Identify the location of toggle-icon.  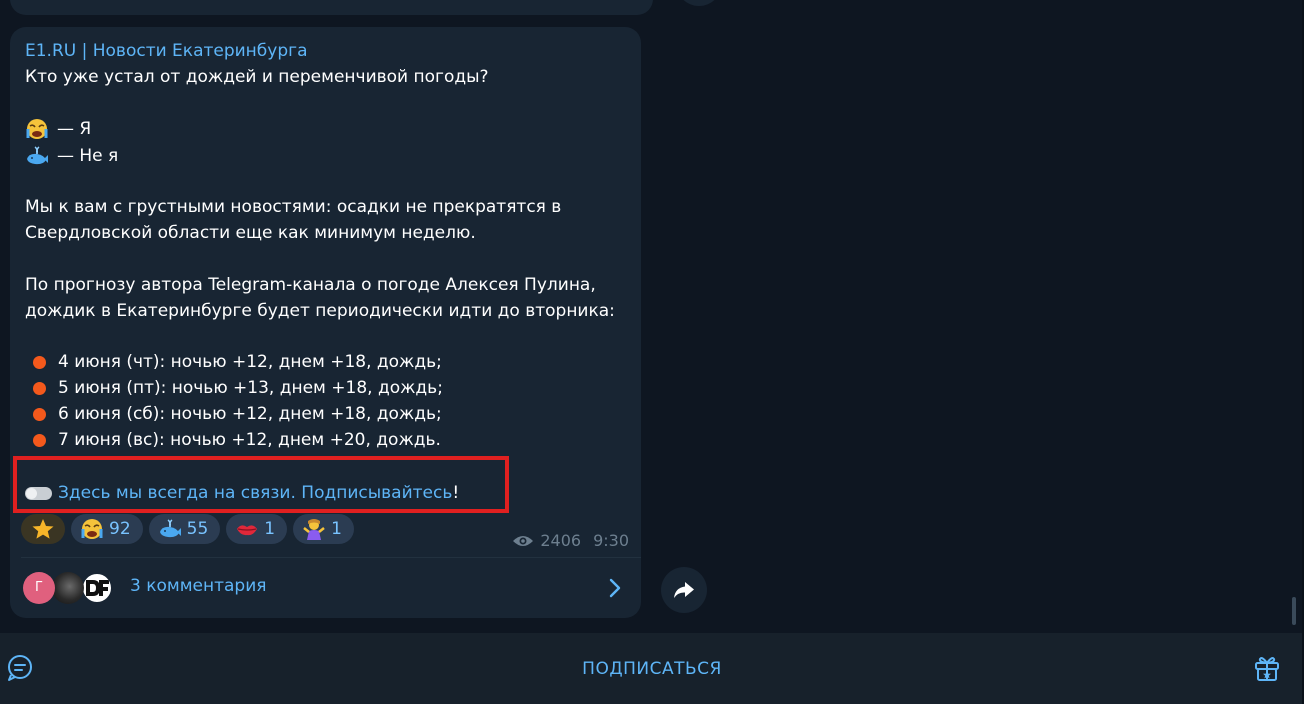
(38, 493).